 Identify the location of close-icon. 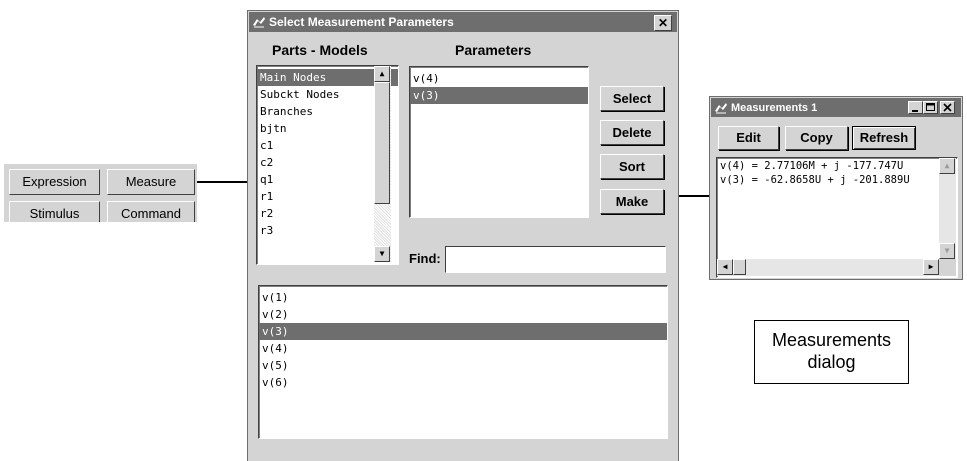
(947, 107).